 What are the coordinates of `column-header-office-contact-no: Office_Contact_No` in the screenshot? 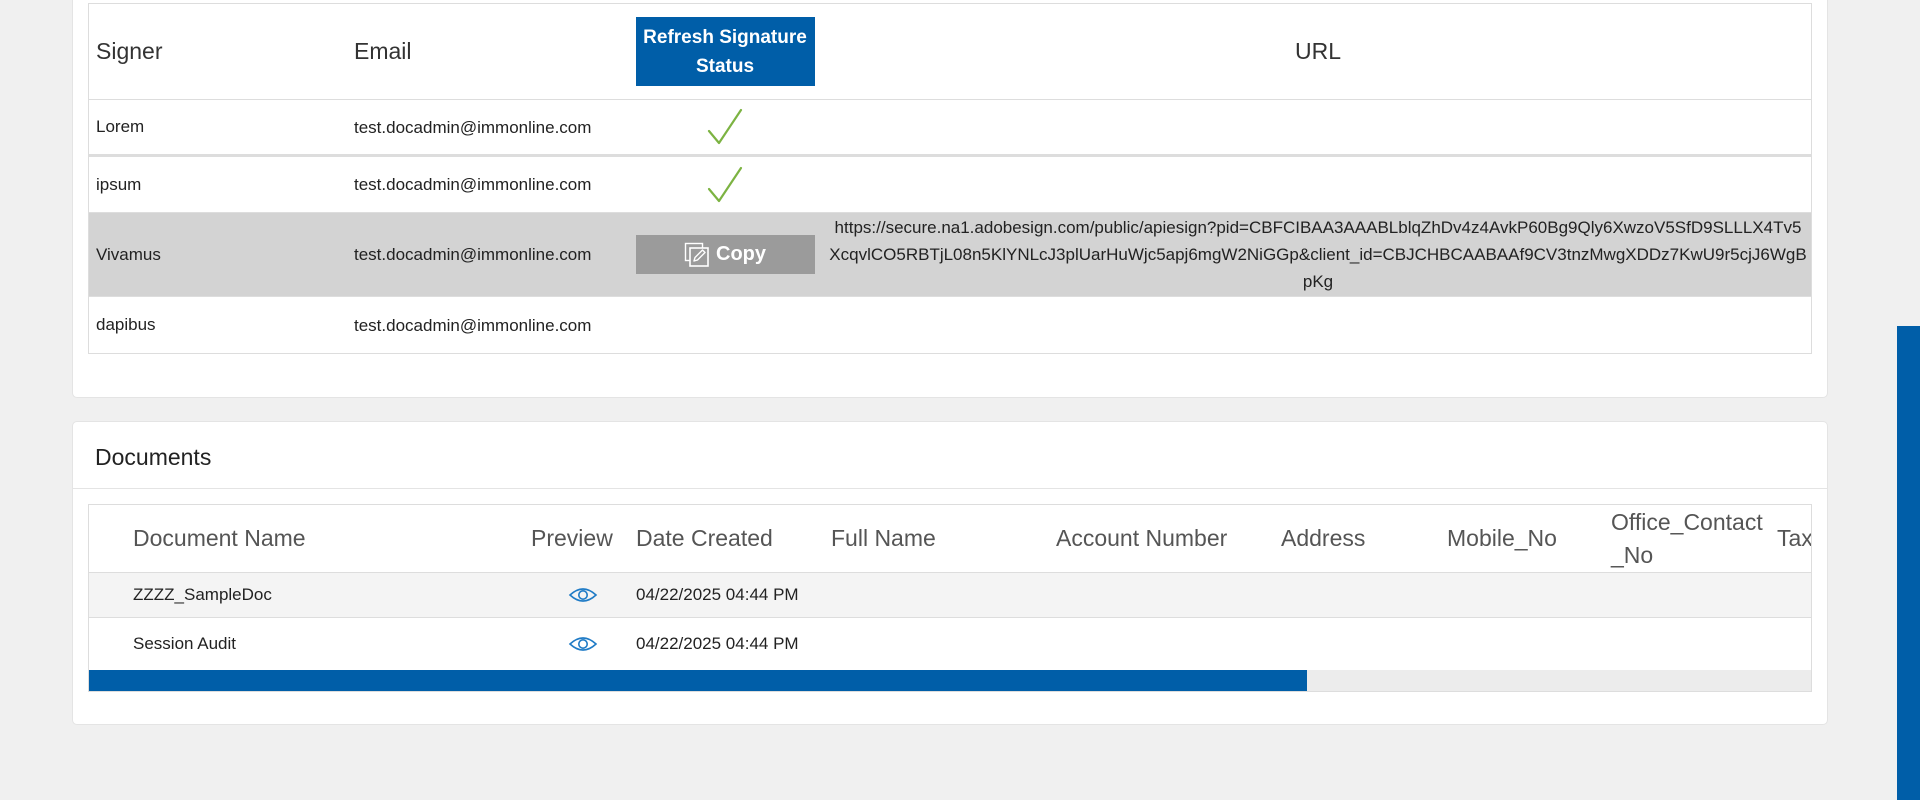 It's located at (1691, 538).